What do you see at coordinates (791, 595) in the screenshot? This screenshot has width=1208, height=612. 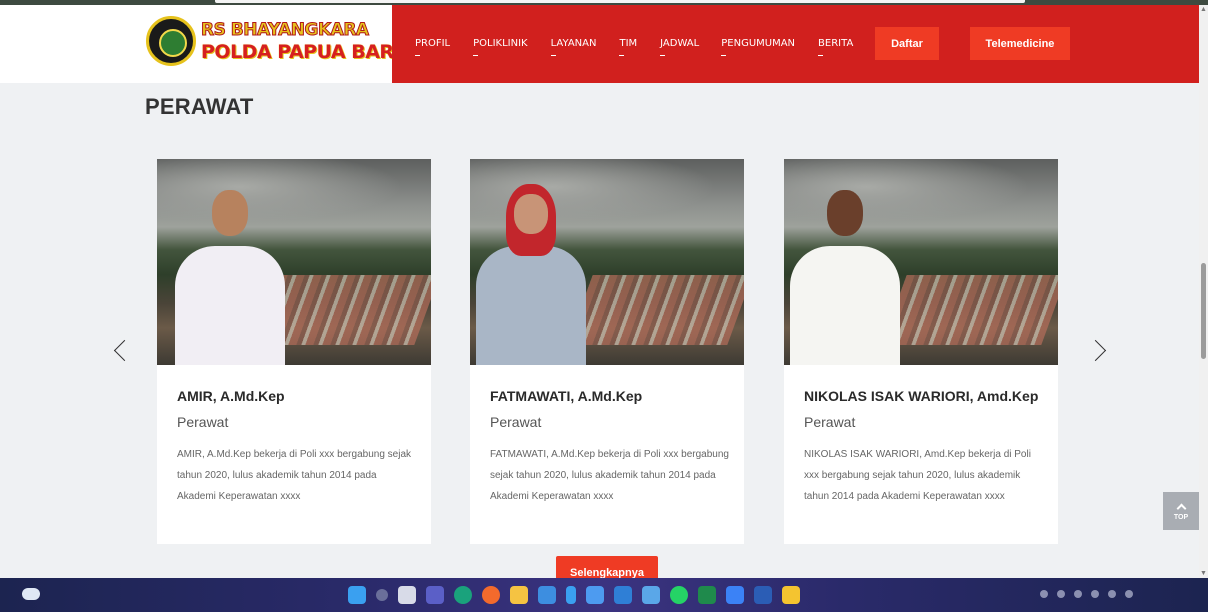 I see `sticky-notes-icon` at bounding box center [791, 595].